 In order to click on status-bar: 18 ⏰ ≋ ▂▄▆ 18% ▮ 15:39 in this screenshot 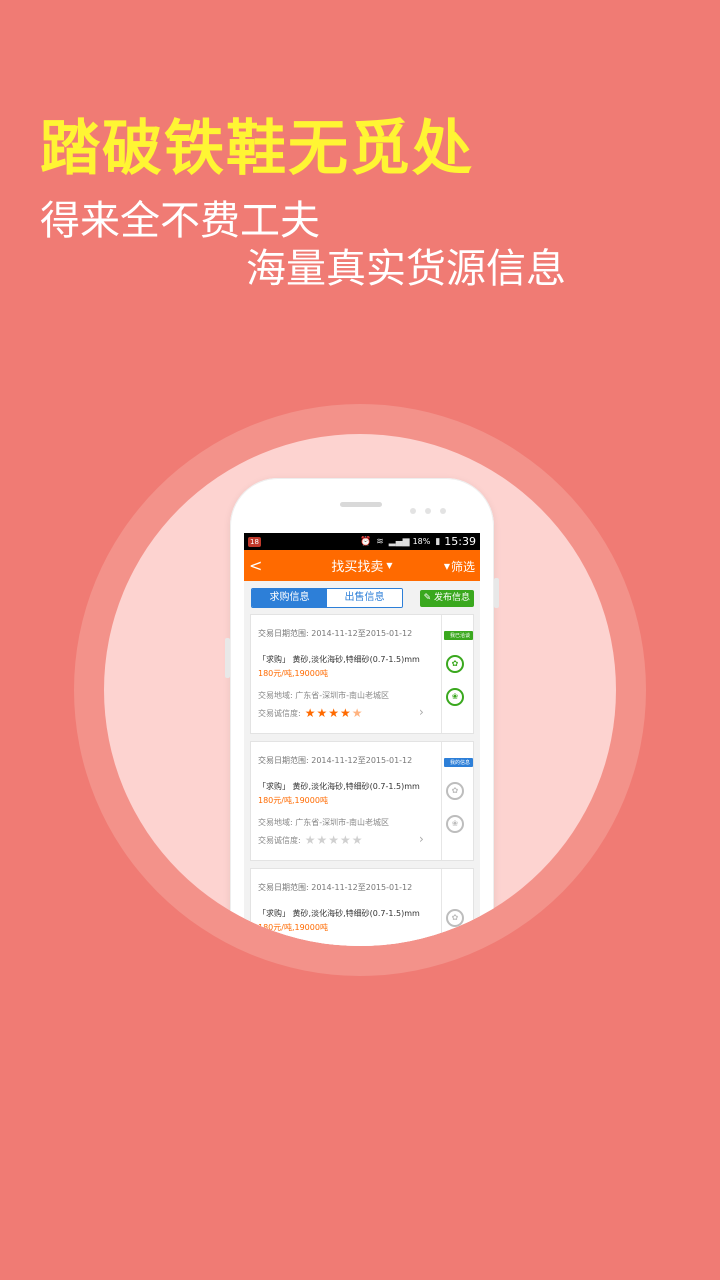, I will do `click(362, 541)`.